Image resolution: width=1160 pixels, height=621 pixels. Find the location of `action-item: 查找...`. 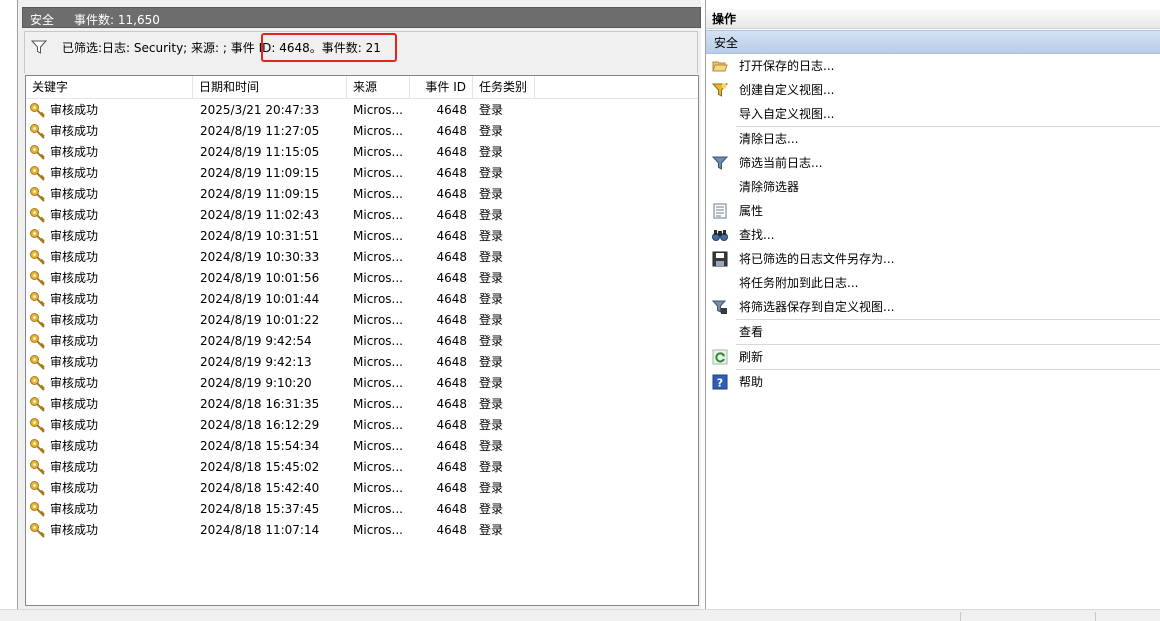

action-item: 查找... is located at coordinates (933, 235).